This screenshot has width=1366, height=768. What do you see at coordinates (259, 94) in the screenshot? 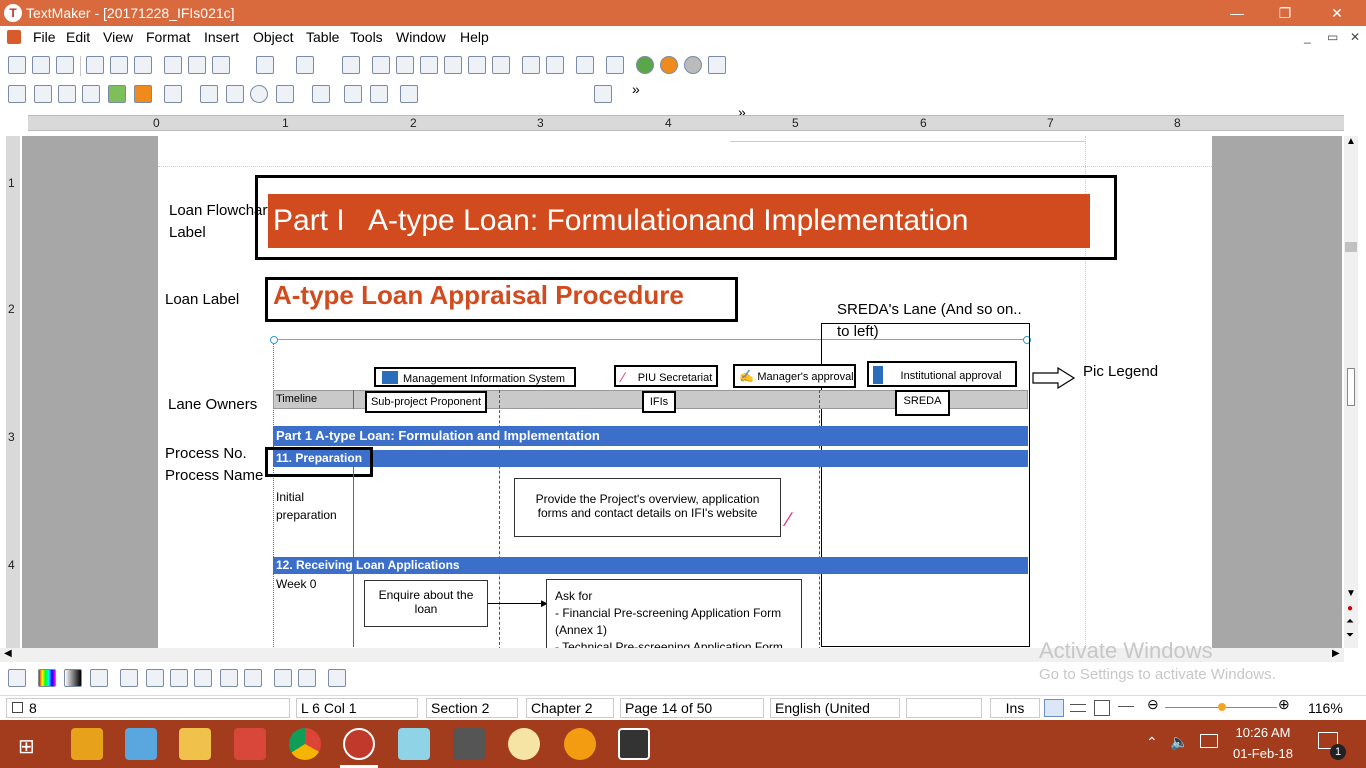
I see `ellipse-tool-icon` at bounding box center [259, 94].